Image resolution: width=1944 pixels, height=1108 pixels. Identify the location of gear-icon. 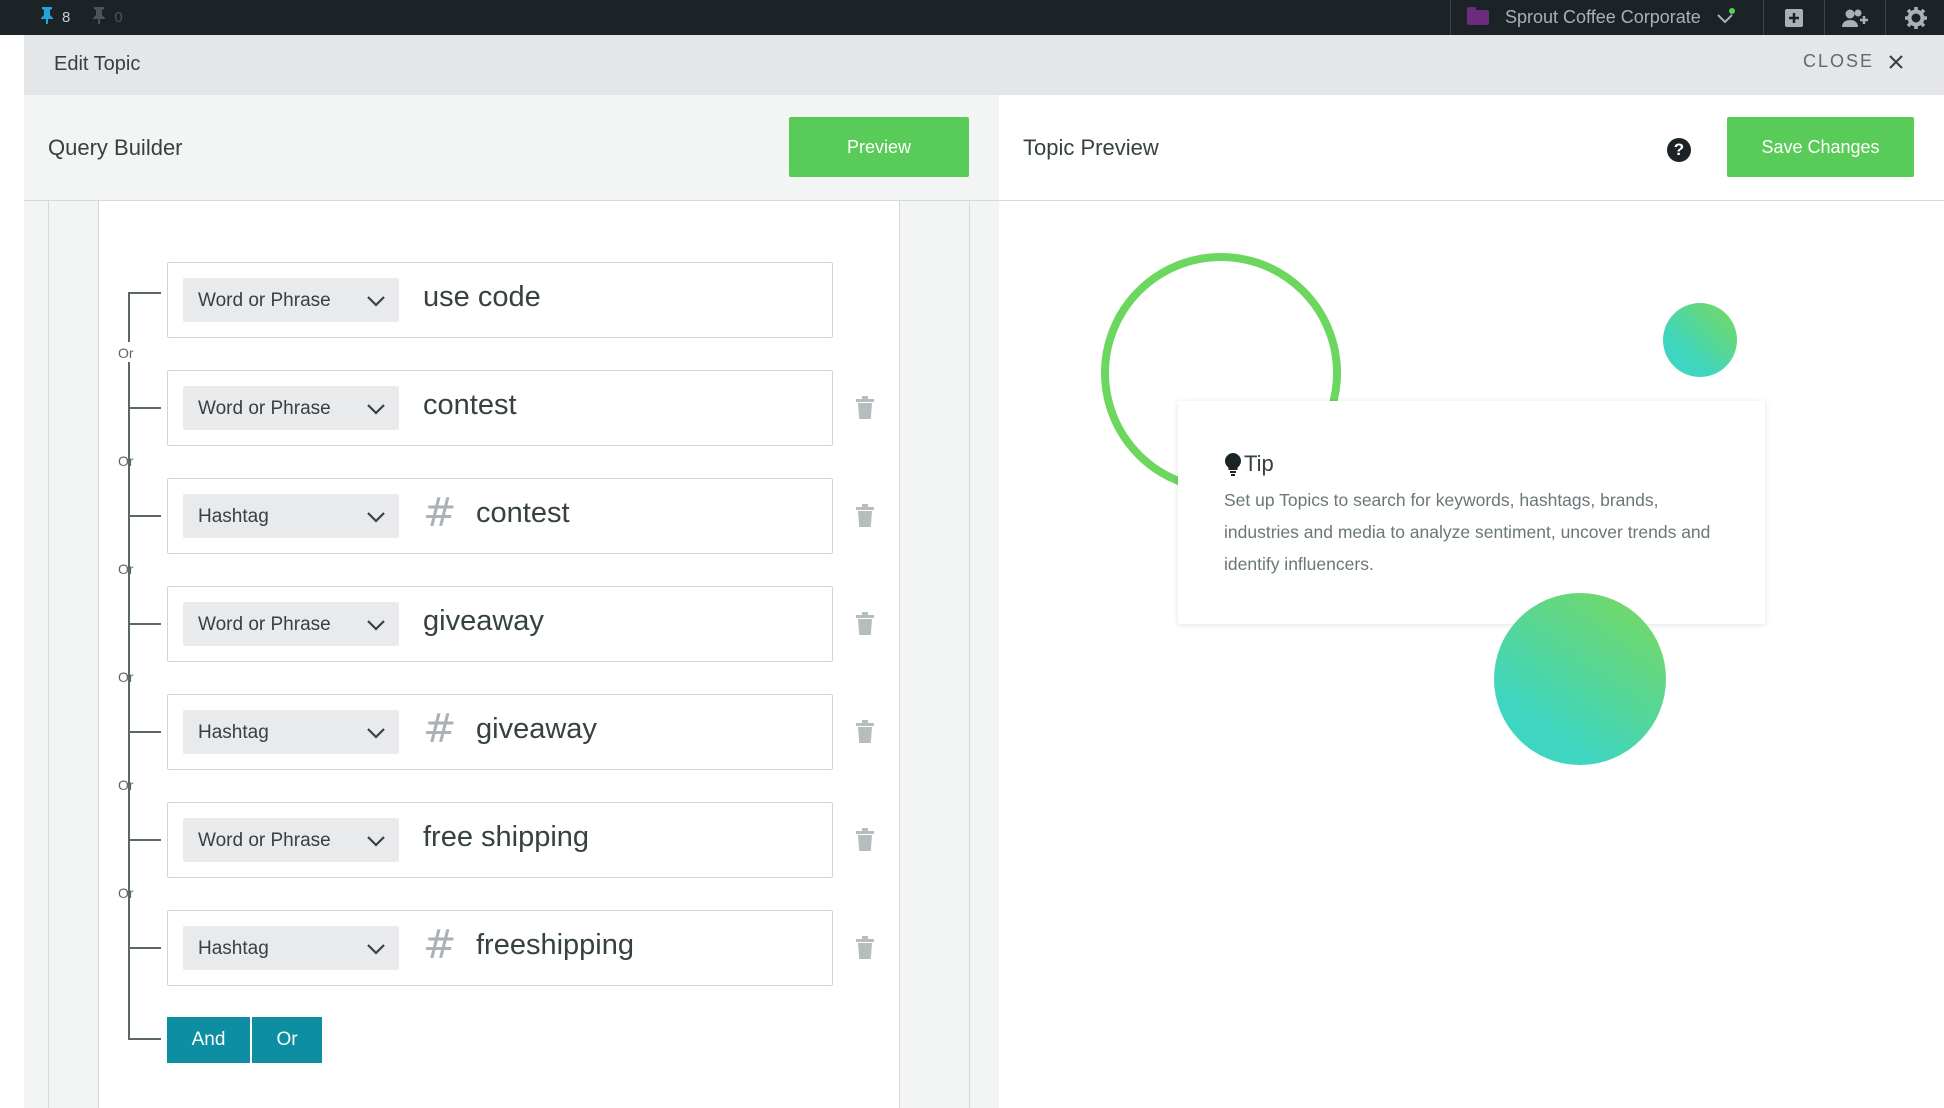
(1916, 17).